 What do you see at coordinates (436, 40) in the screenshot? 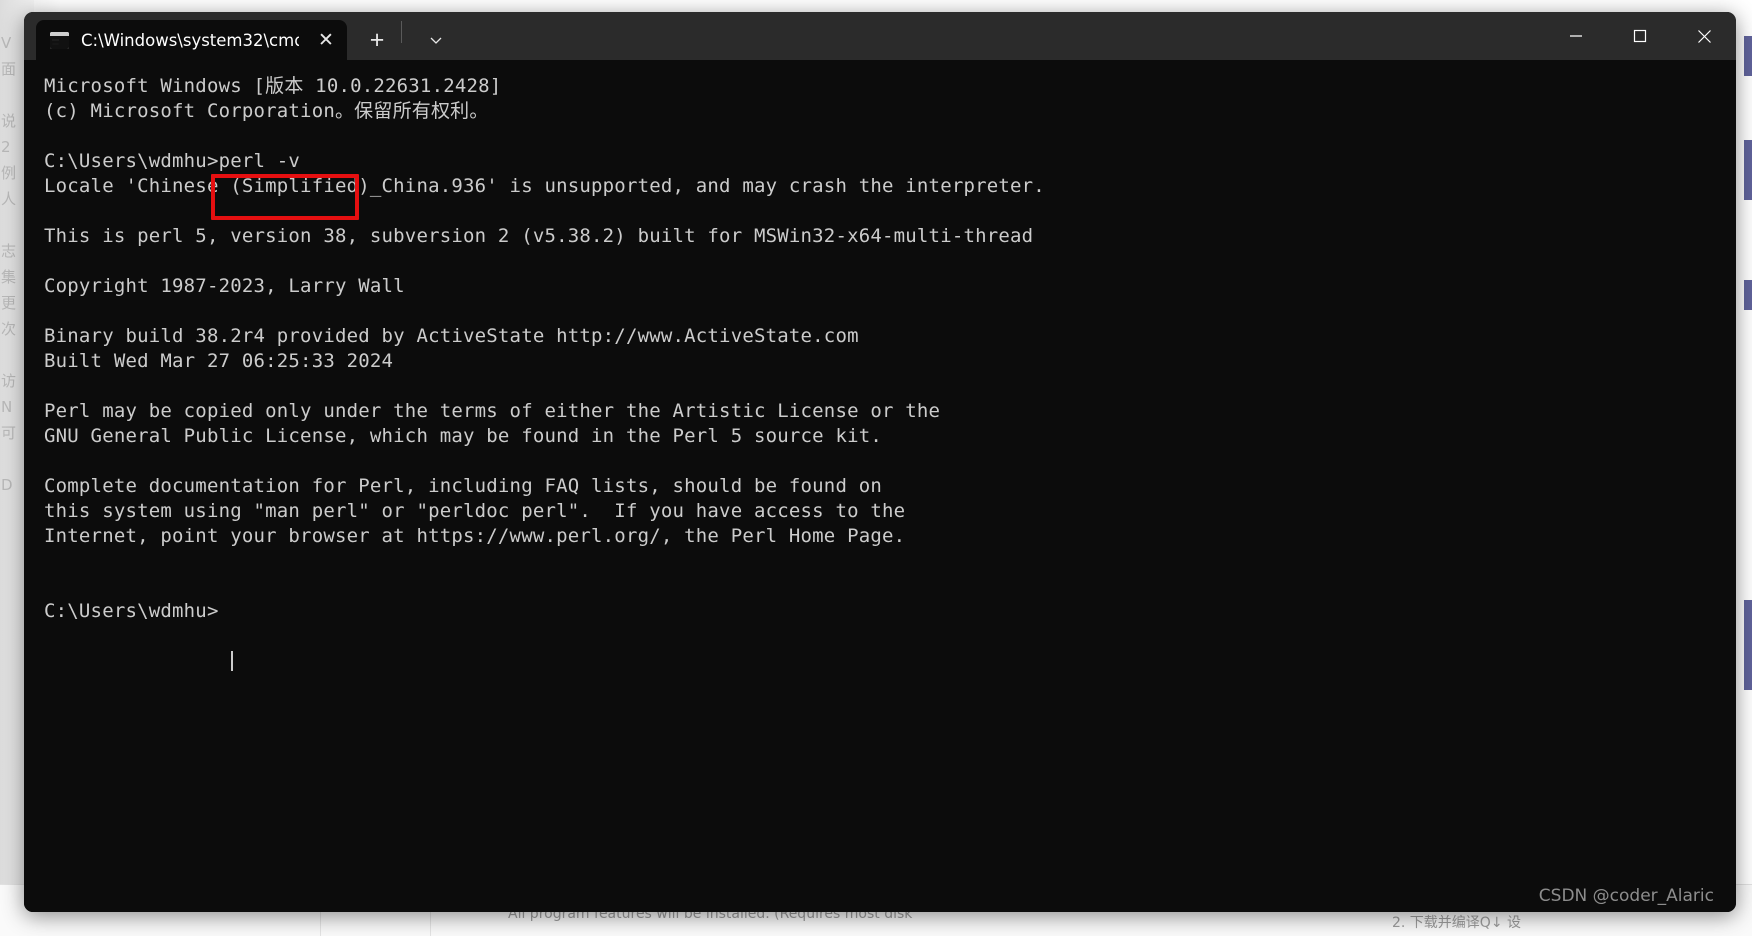
I see `chevron-down-icon` at bounding box center [436, 40].